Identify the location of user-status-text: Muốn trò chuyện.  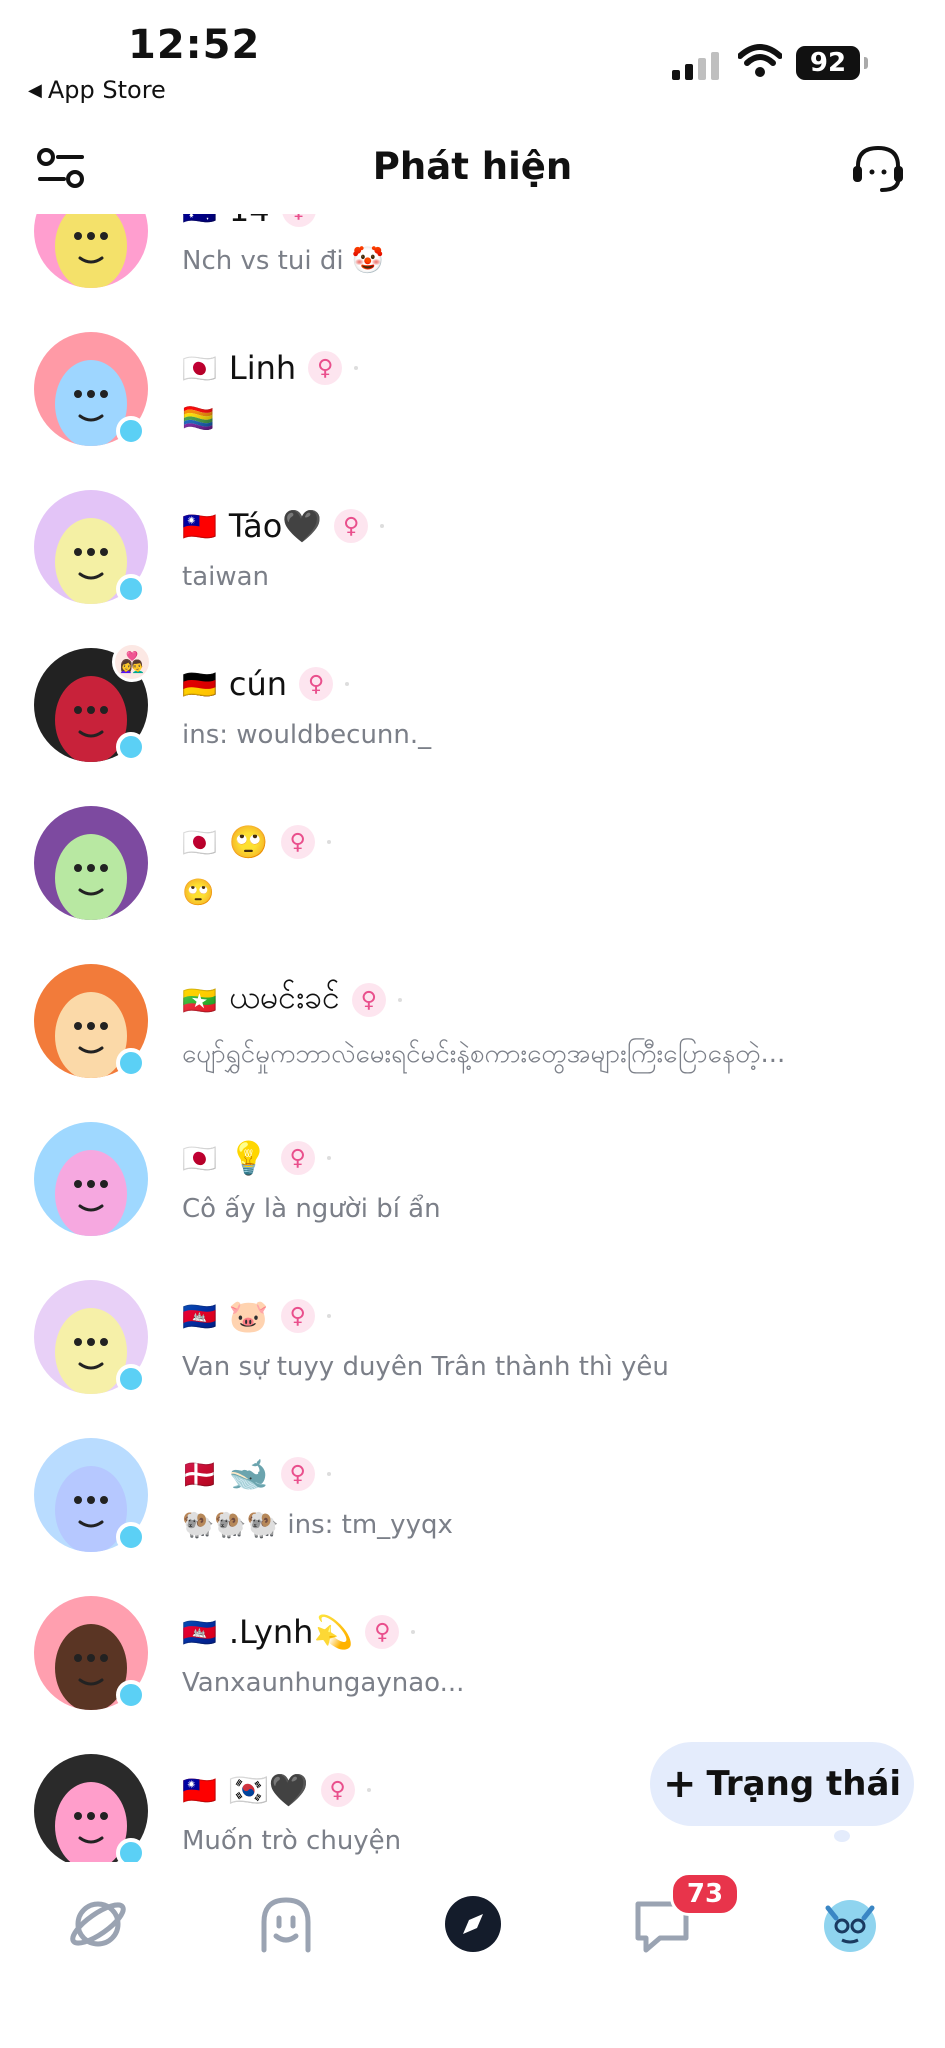
(292, 1841).